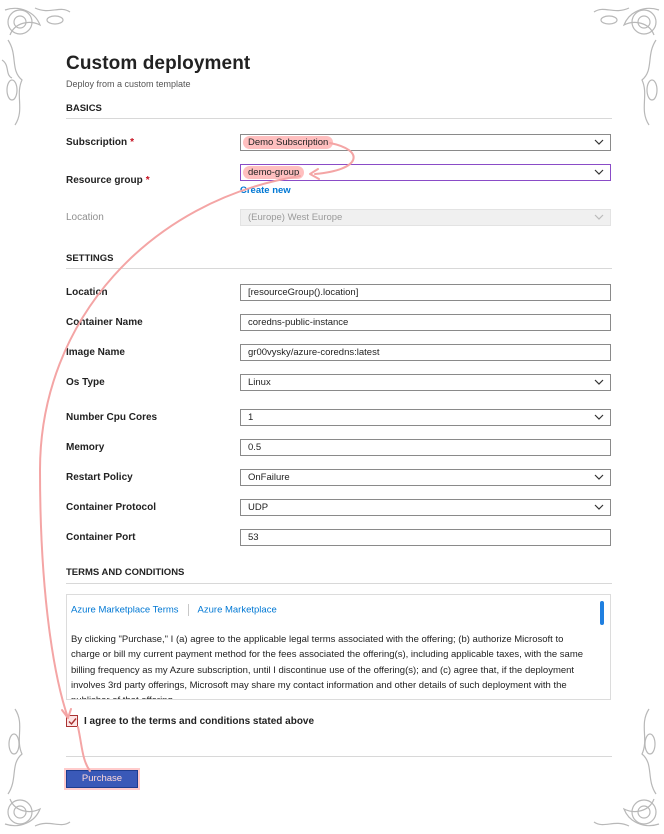 This screenshot has height=834, width=664. I want to click on restart-policy-select: OnFailure, so click(425, 477).